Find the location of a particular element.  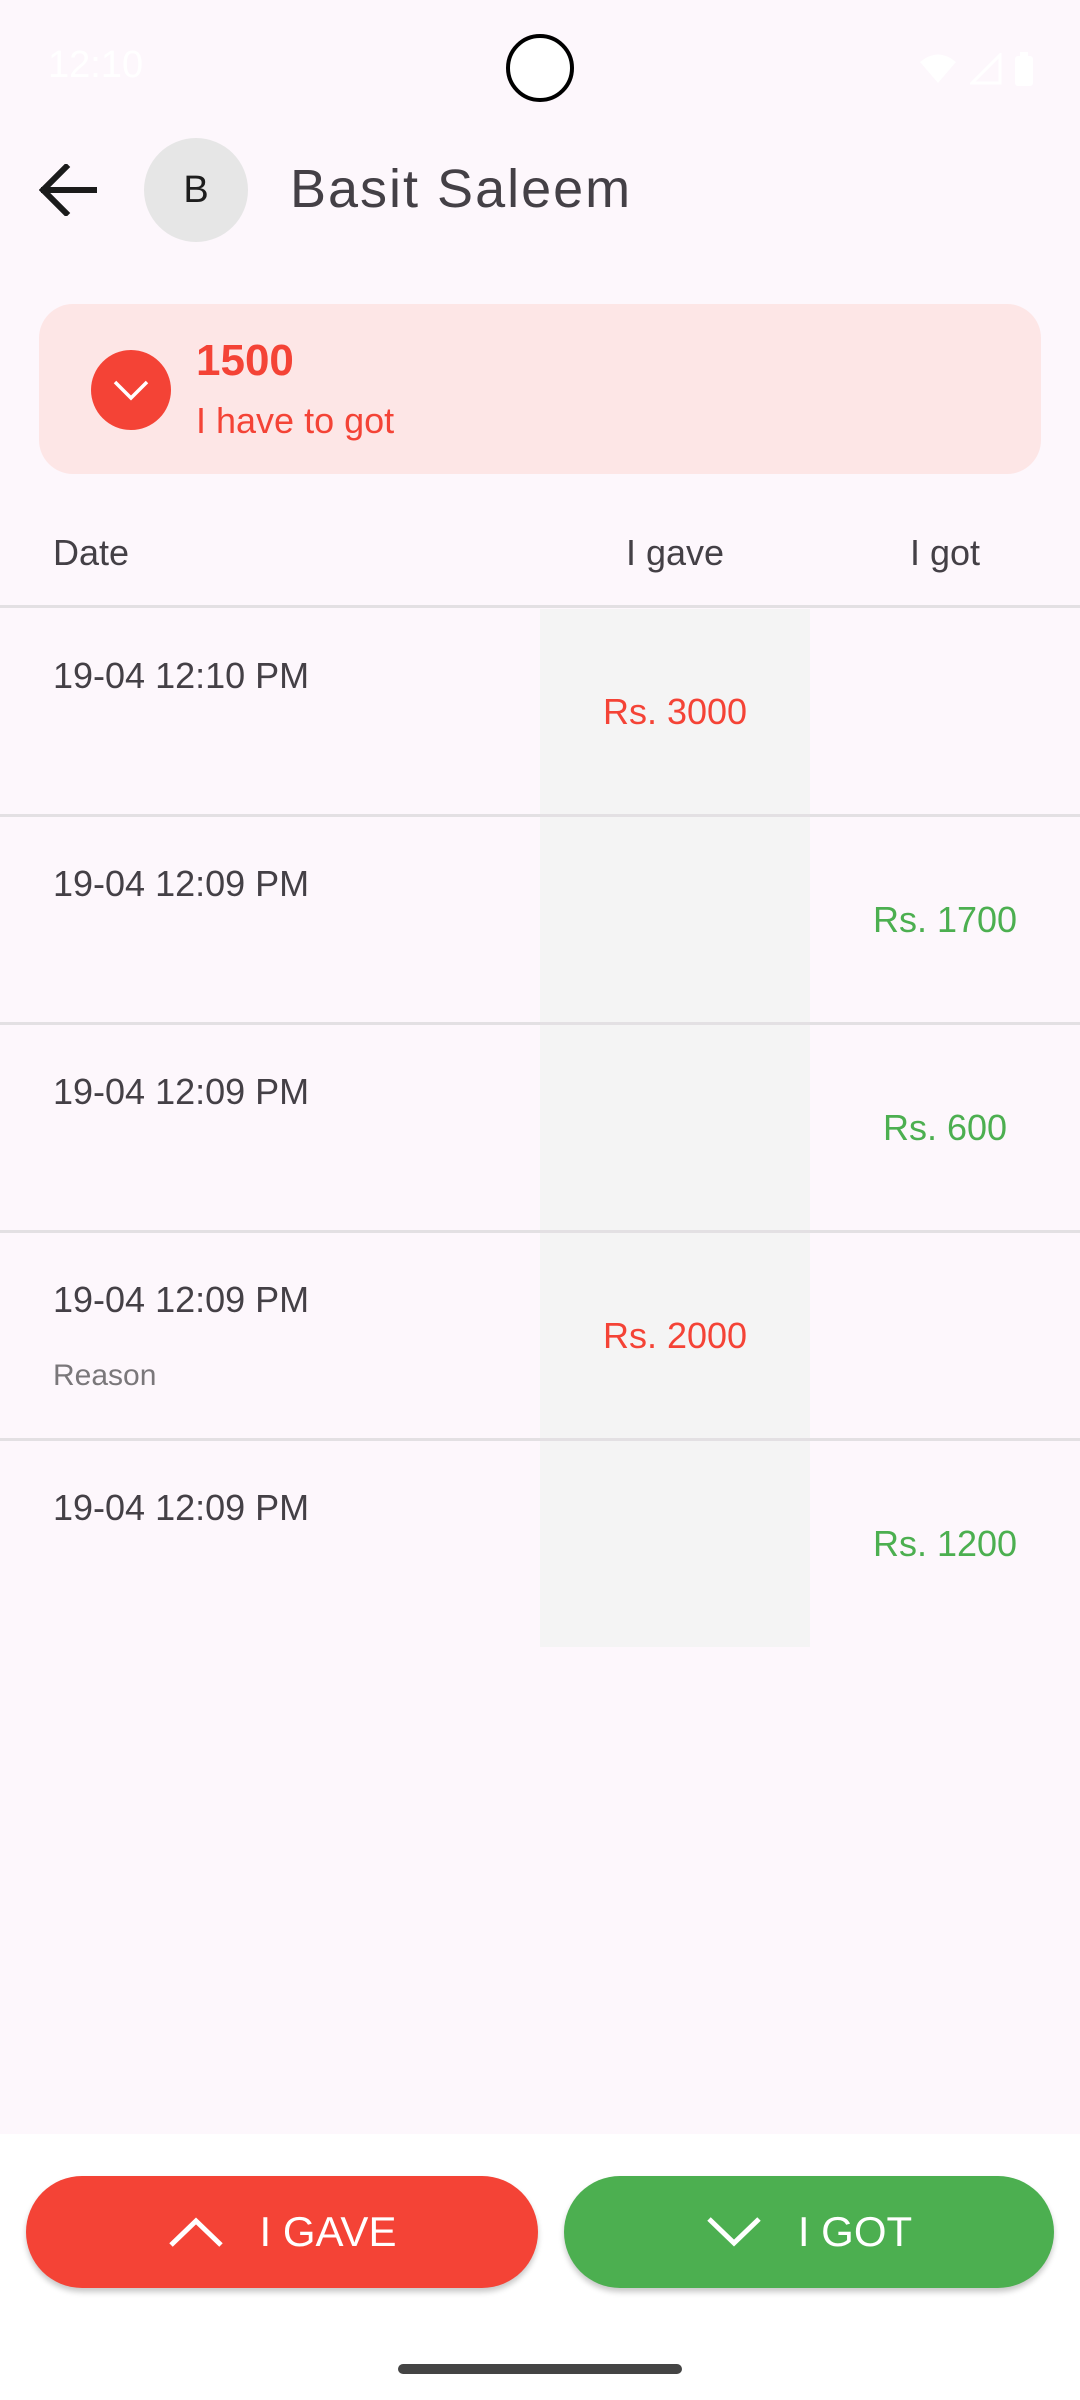

status-icons is located at coordinates (976, 69).